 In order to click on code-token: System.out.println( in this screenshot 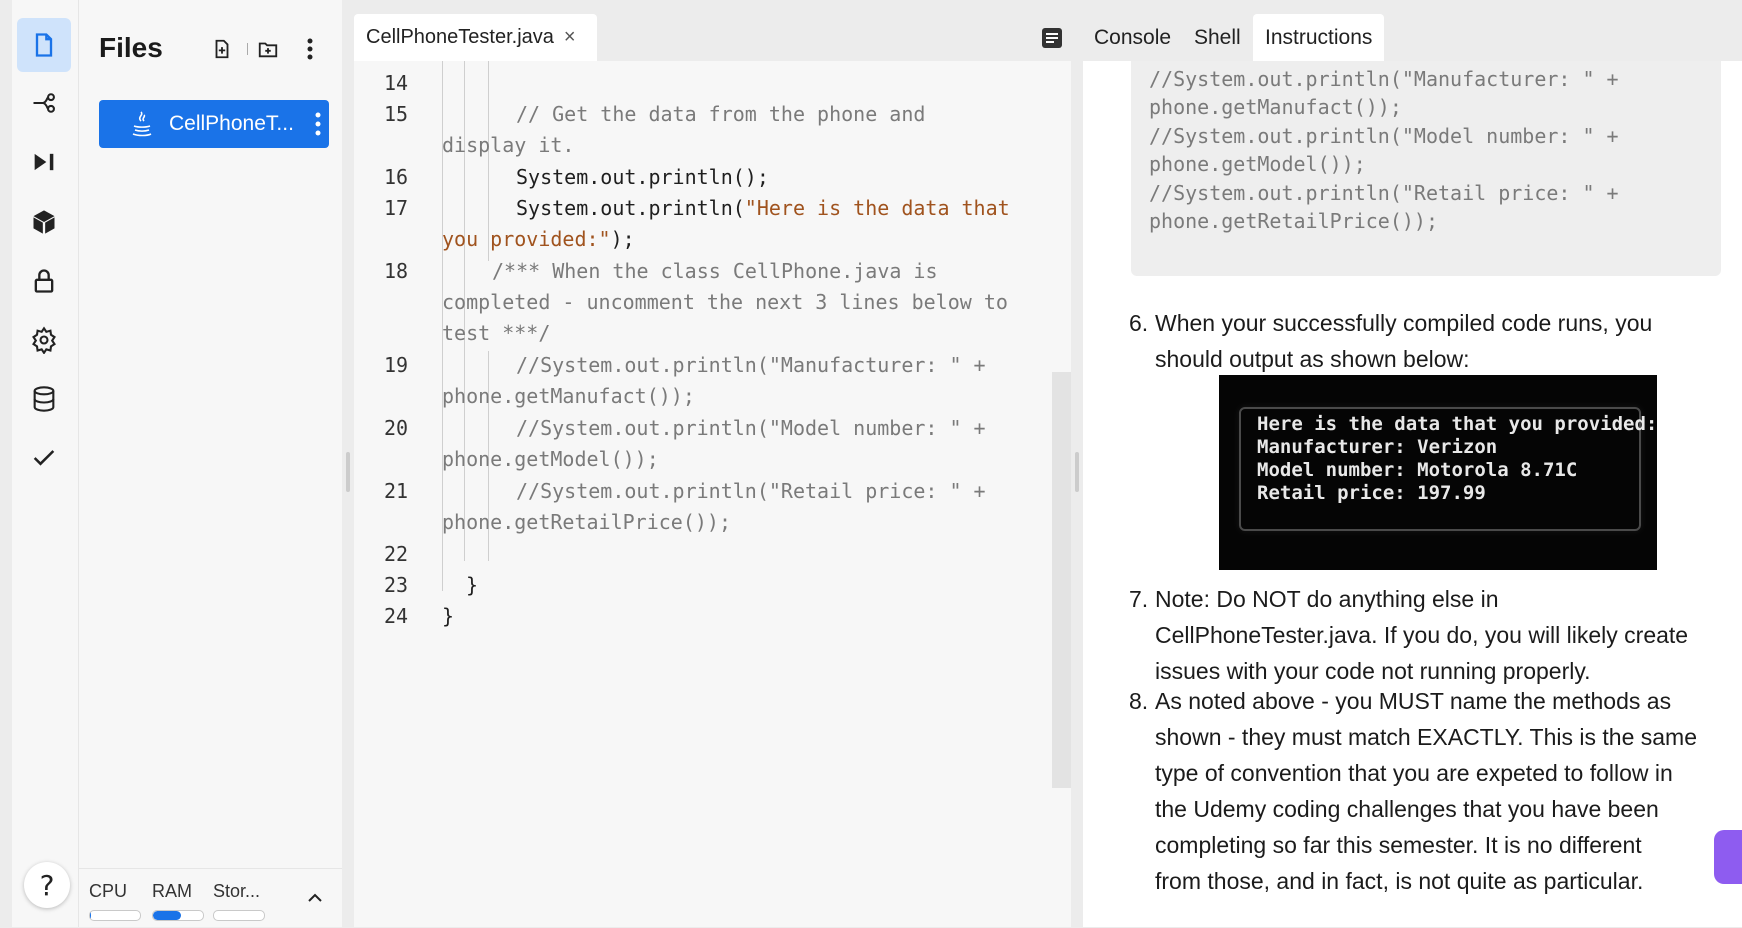, I will do `click(630, 208)`.